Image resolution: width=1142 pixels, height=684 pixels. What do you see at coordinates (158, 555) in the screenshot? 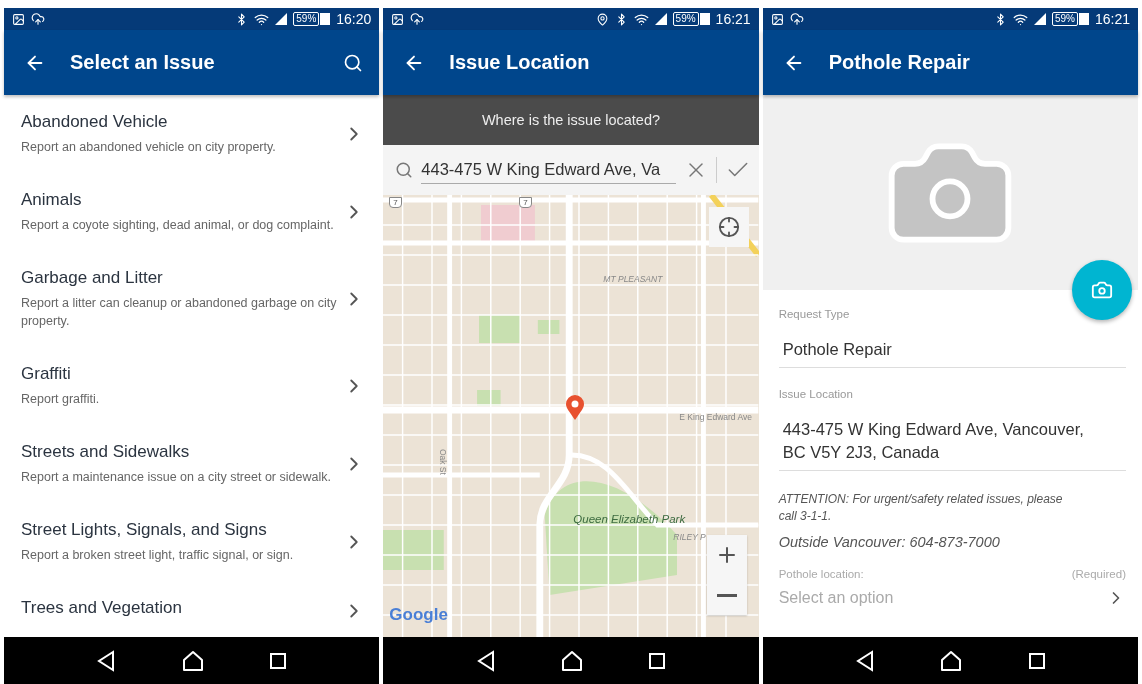
I see `issue-description: Report a broken street light, traffic signal, or sign.` at bounding box center [158, 555].